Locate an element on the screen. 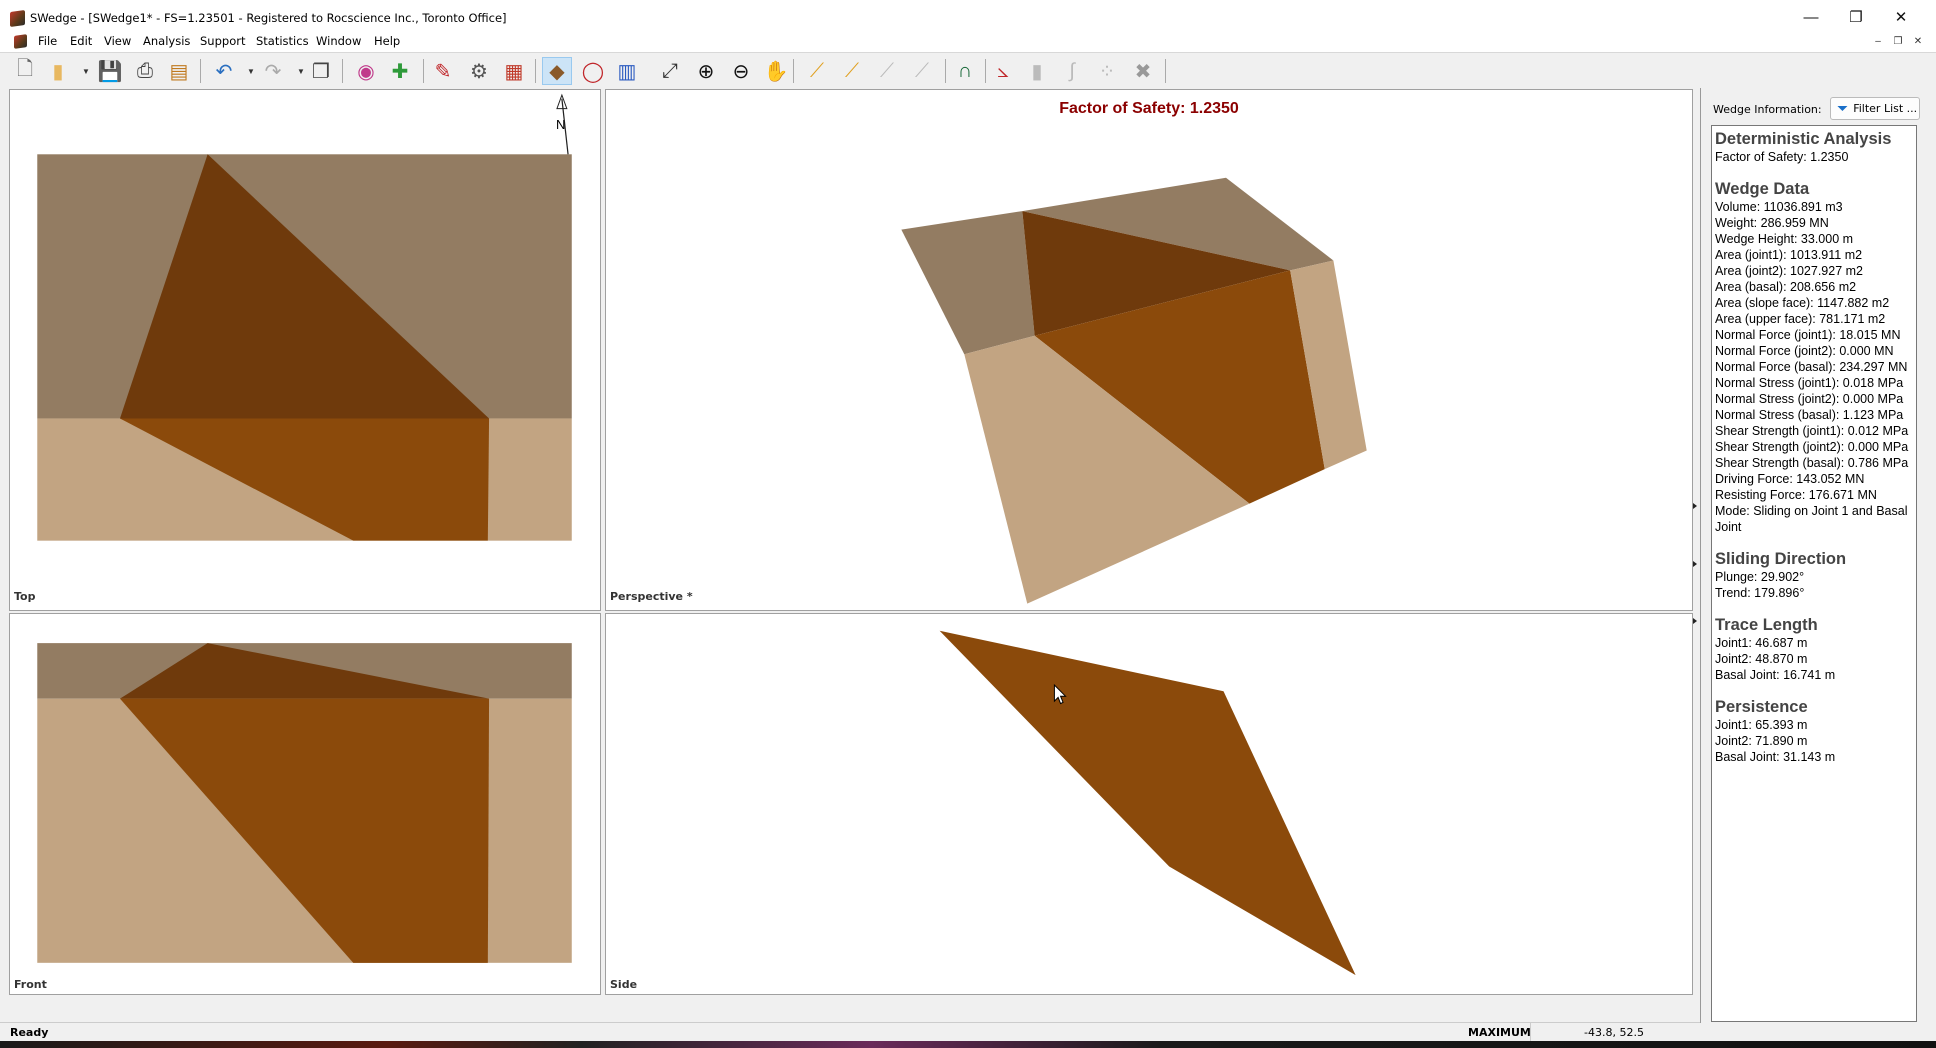 The height and width of the screenshot is (1048, 1936). document-icon is located at coordinates (20, 41).